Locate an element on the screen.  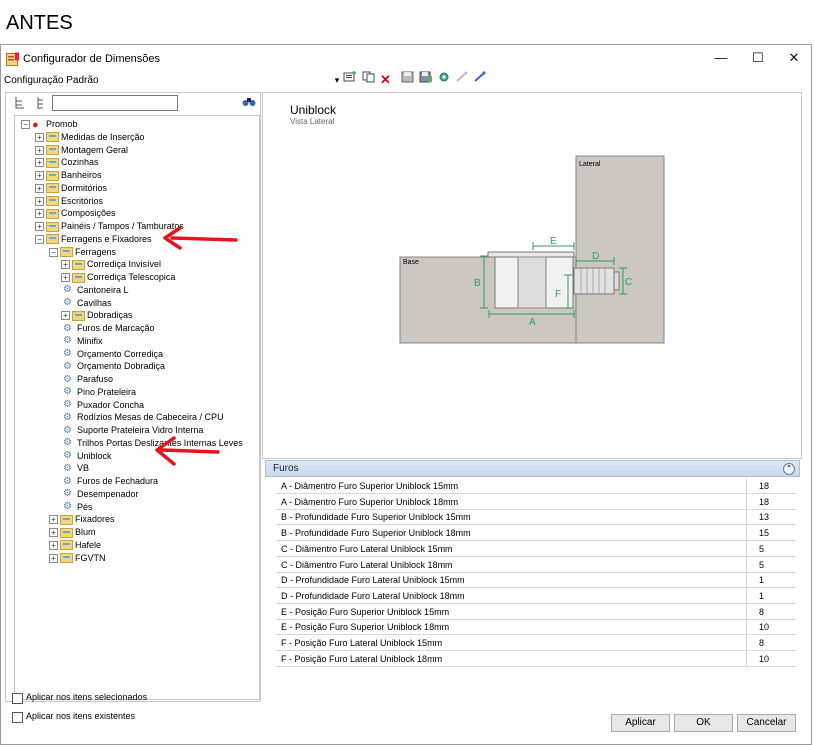
property-row: F - Posição Furo Lateral Uniblock 18mm 10 is located at coordinates (536, 658).